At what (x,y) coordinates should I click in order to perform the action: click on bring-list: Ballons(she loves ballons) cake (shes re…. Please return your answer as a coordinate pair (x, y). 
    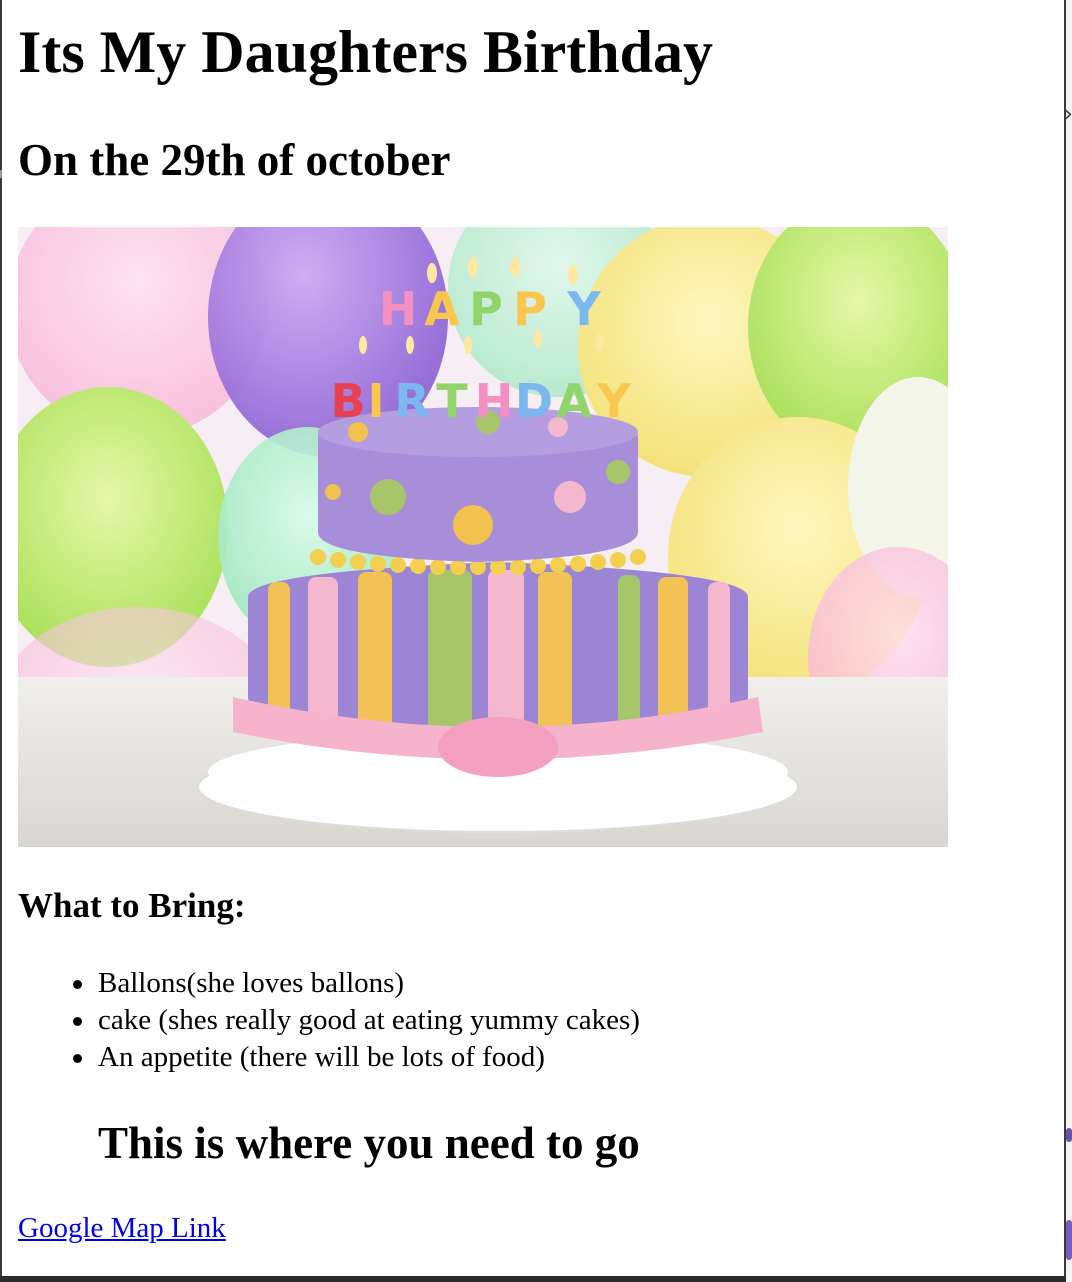
    Looking at the image, I should click on (356, 1020).